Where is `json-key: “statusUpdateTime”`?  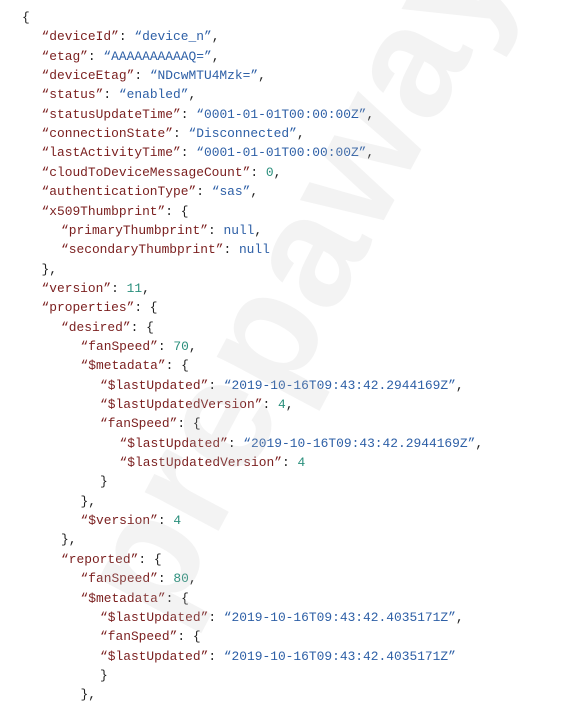
json-key: “statusUpdateTime” is located at coordinates (111, 114).